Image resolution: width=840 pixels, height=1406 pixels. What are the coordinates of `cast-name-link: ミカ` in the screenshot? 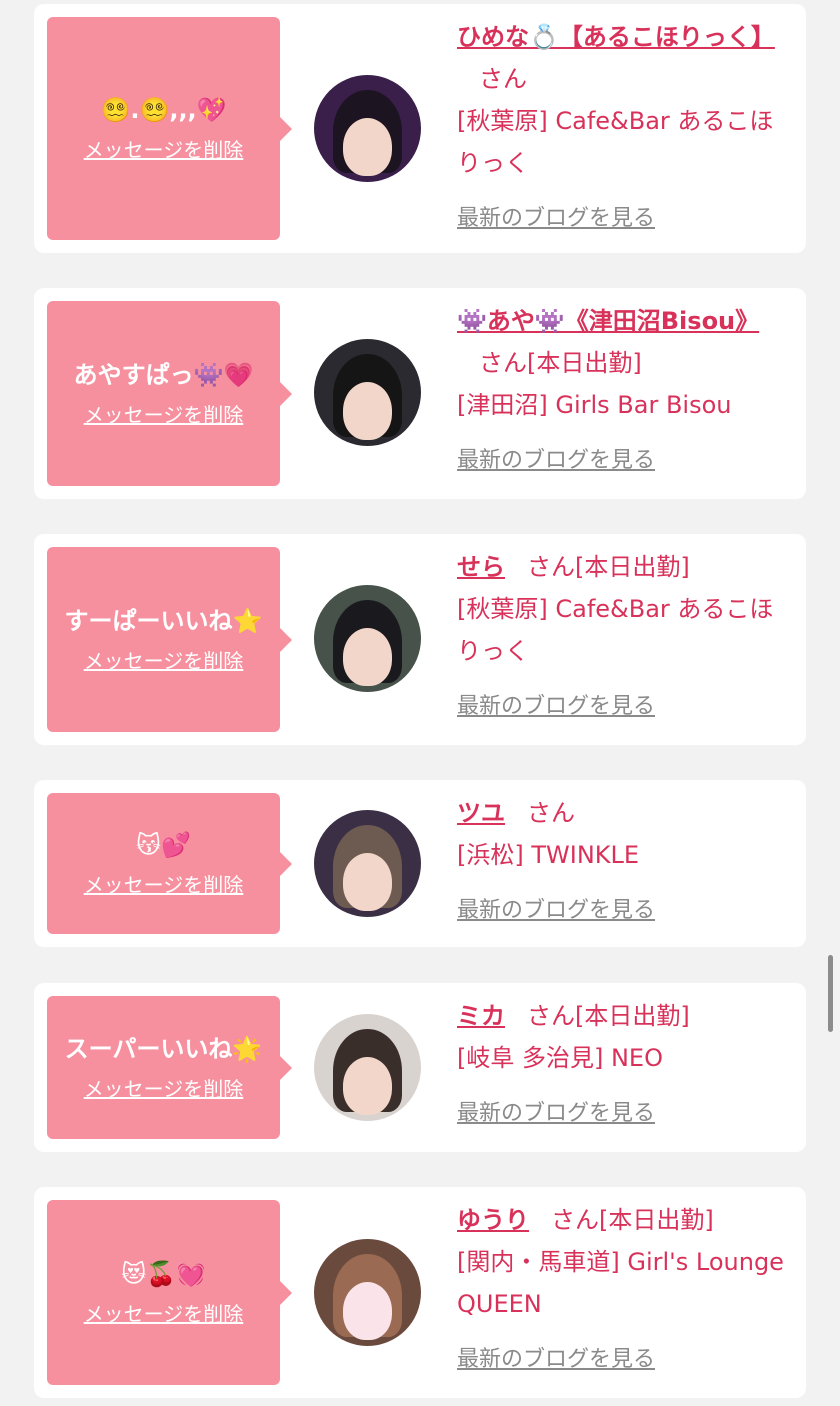 It's located at (481, 1016).